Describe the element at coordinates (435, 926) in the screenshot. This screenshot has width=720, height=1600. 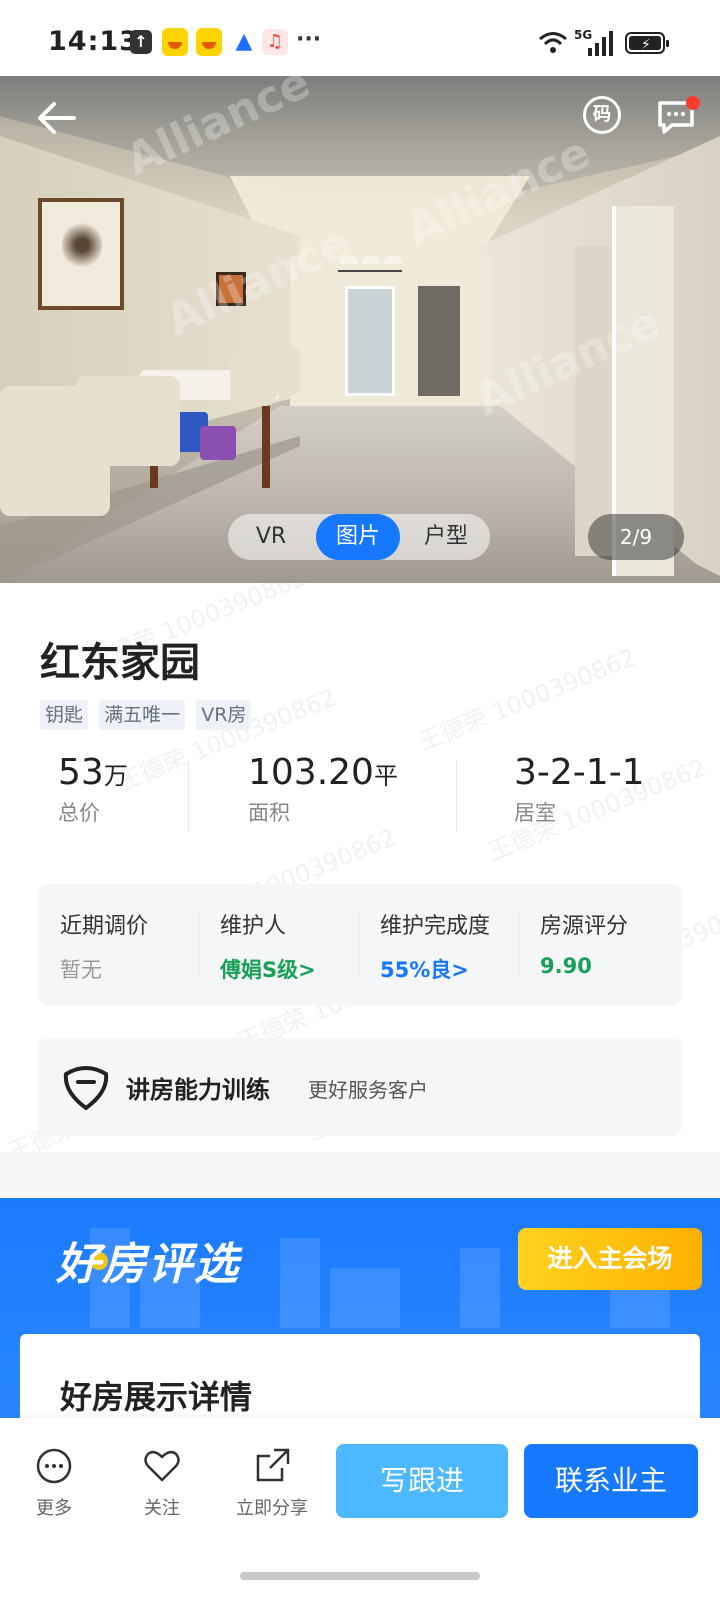
I see `metric-label: 维护完成度` at that location.